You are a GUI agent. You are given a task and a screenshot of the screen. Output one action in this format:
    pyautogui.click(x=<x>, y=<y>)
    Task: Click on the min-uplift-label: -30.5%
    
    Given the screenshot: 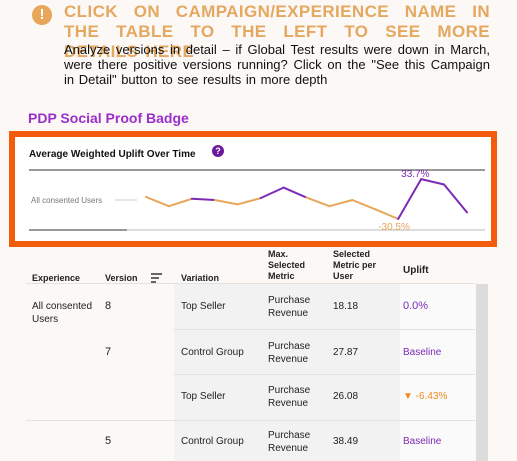 What is the action you would take?
    pyautogui.click(x=394, y=227)
    